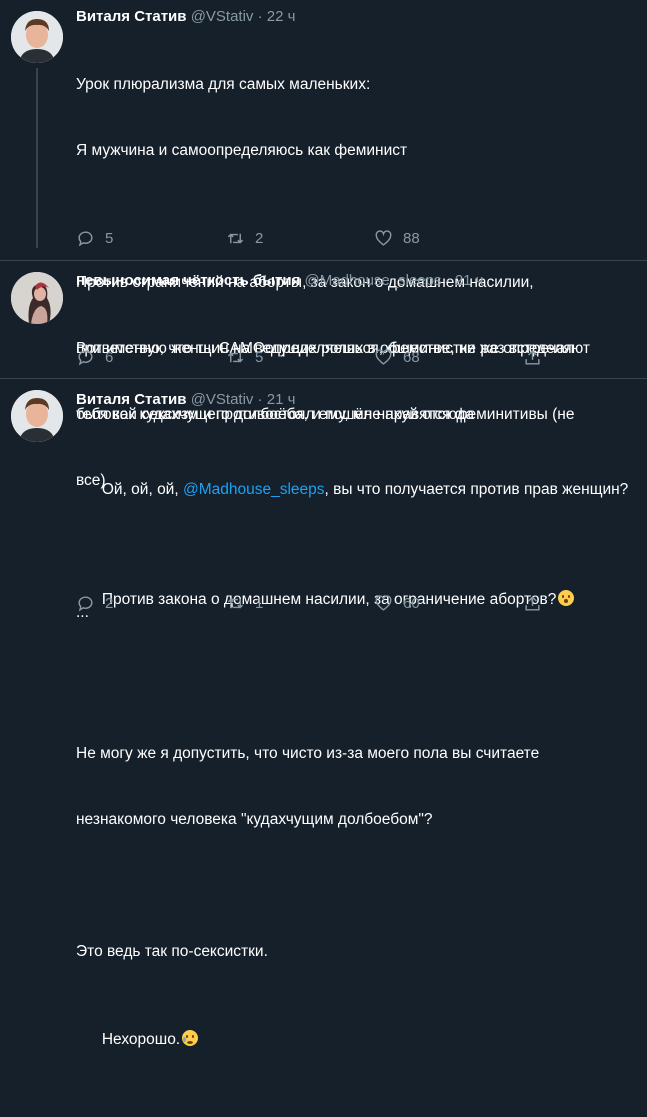 This screenshot has width=647, height=1117. Describe the element at coordinates (397, 603) in the screenshot. I see `like-button: 60` at that location.